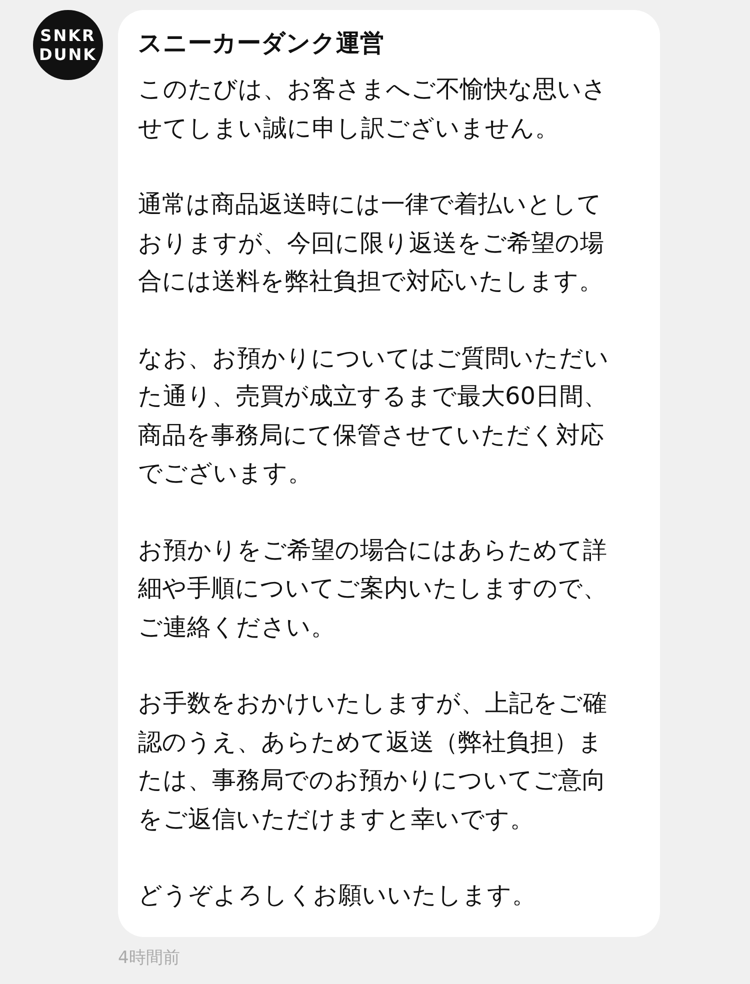 The image size is (750, 984). What do you see at coordinates (373, 761) in the screenshot?
I see `message-paragraph: お手数をおかけいたしますが、上記をご確認のうえ、あらためて返送（弊社負担）または、事務局でのお預かりについてご意向をご返信いただけますと幸いです。` at bounding box center [373, 761].